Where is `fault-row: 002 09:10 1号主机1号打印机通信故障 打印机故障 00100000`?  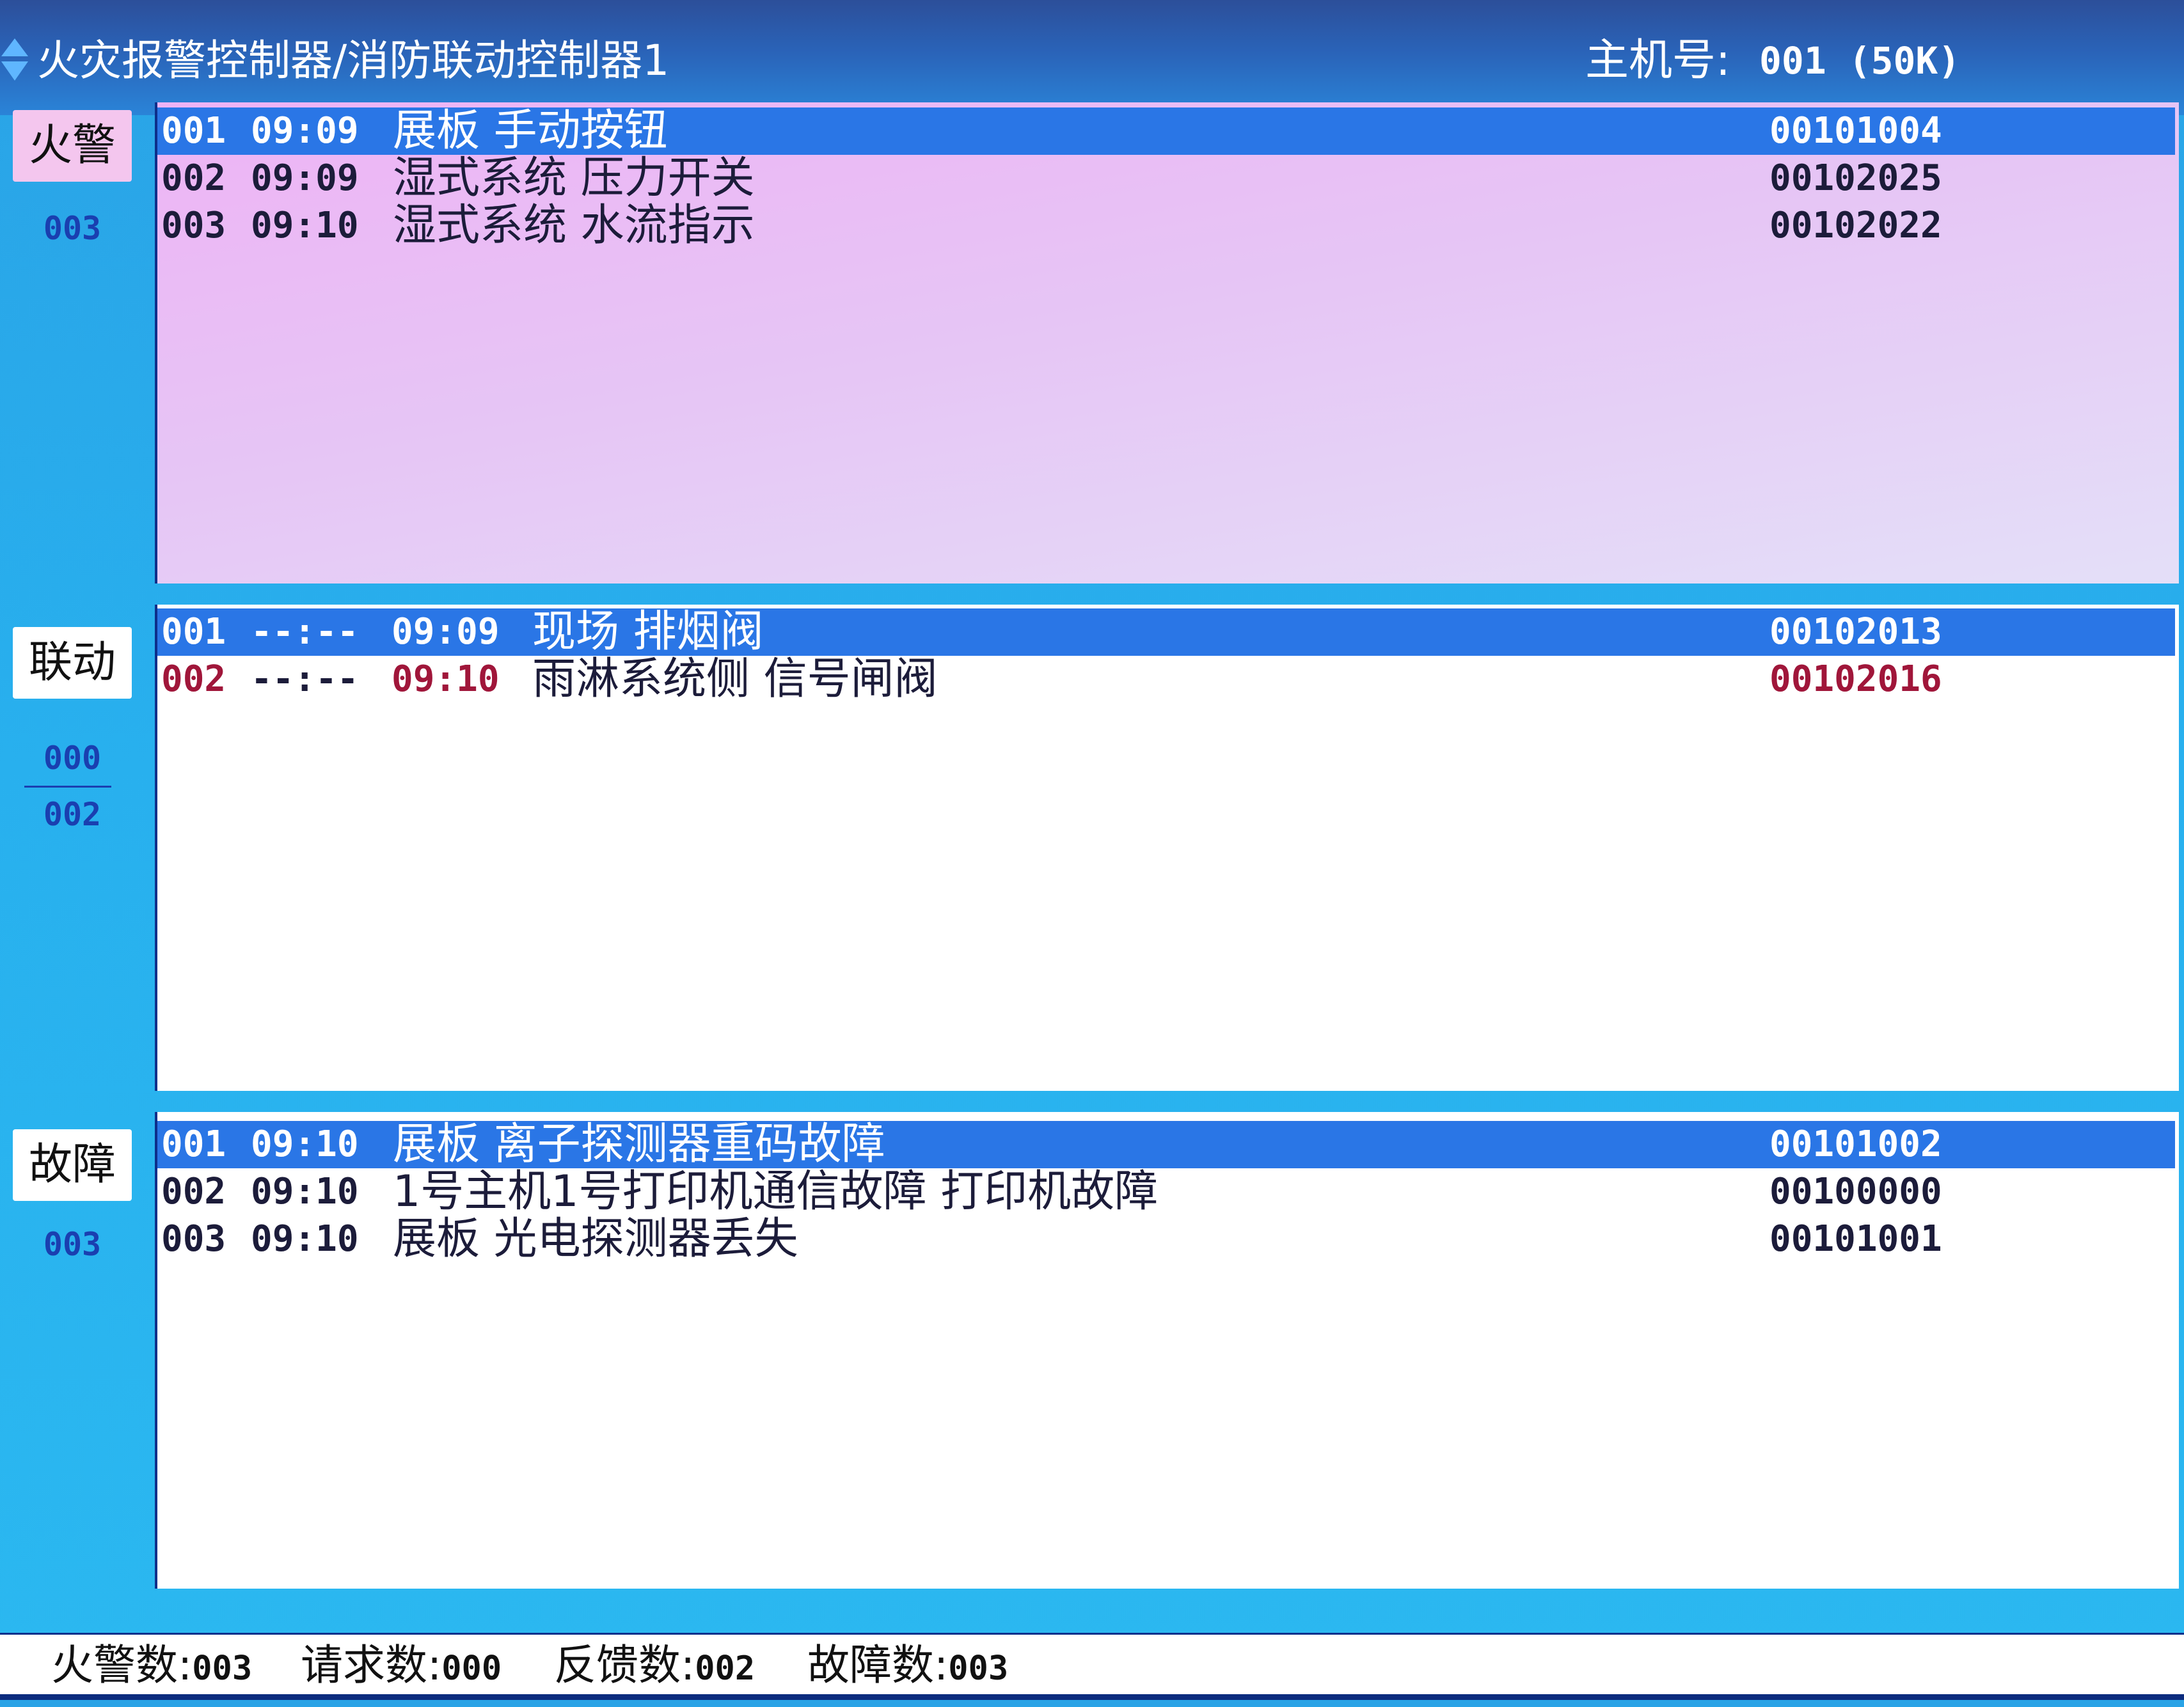 fault-row: 002 09:10 1号主机1号打印机通信故障 打印机故障 00100000 is located at coordinates (1166, 1192).